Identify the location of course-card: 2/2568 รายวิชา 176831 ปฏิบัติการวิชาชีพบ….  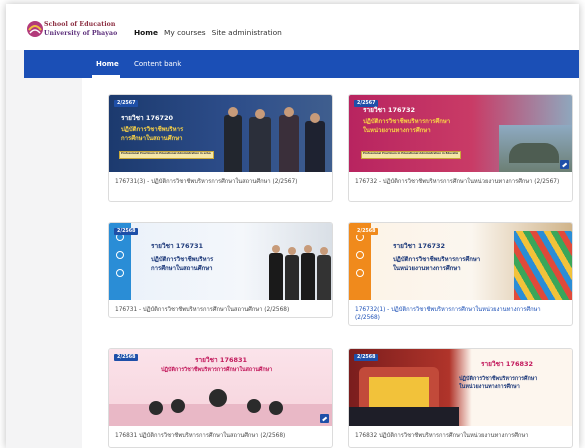
(220, 398).